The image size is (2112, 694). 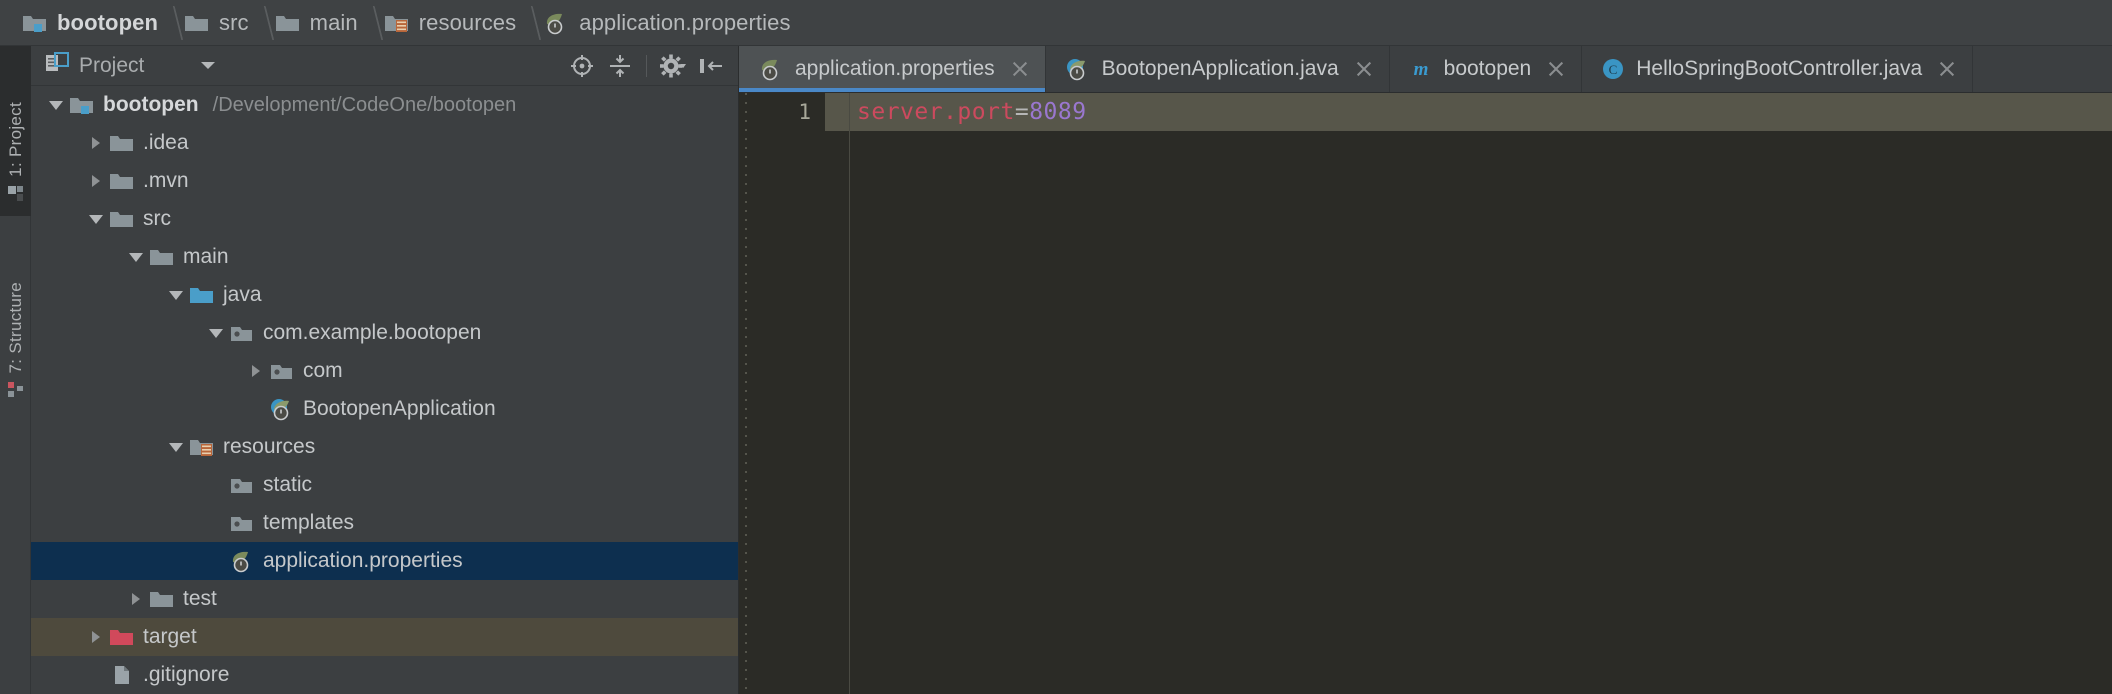 I want to click on tree-node-label: .mvn, so click(x=166, y=180).